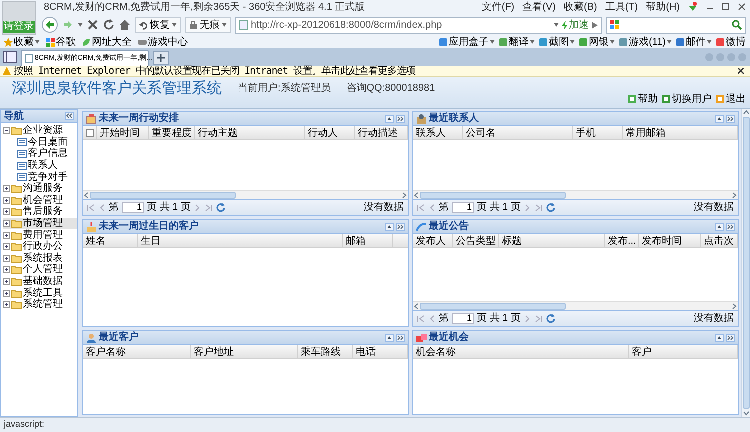 The image size is (750, 432). Describe the element at coordinates (40, 131) in the screenshot. I see `tree-item: 企业资源` at that location.